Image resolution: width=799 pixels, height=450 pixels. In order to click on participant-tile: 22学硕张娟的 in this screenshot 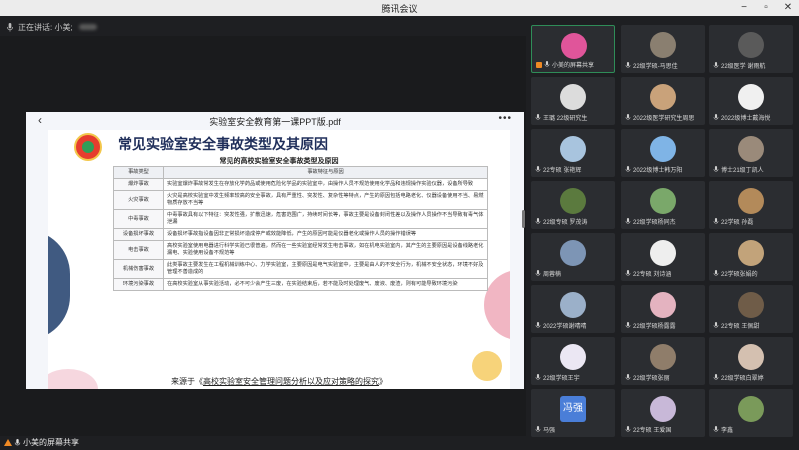, I will do `click(751, 257)`.